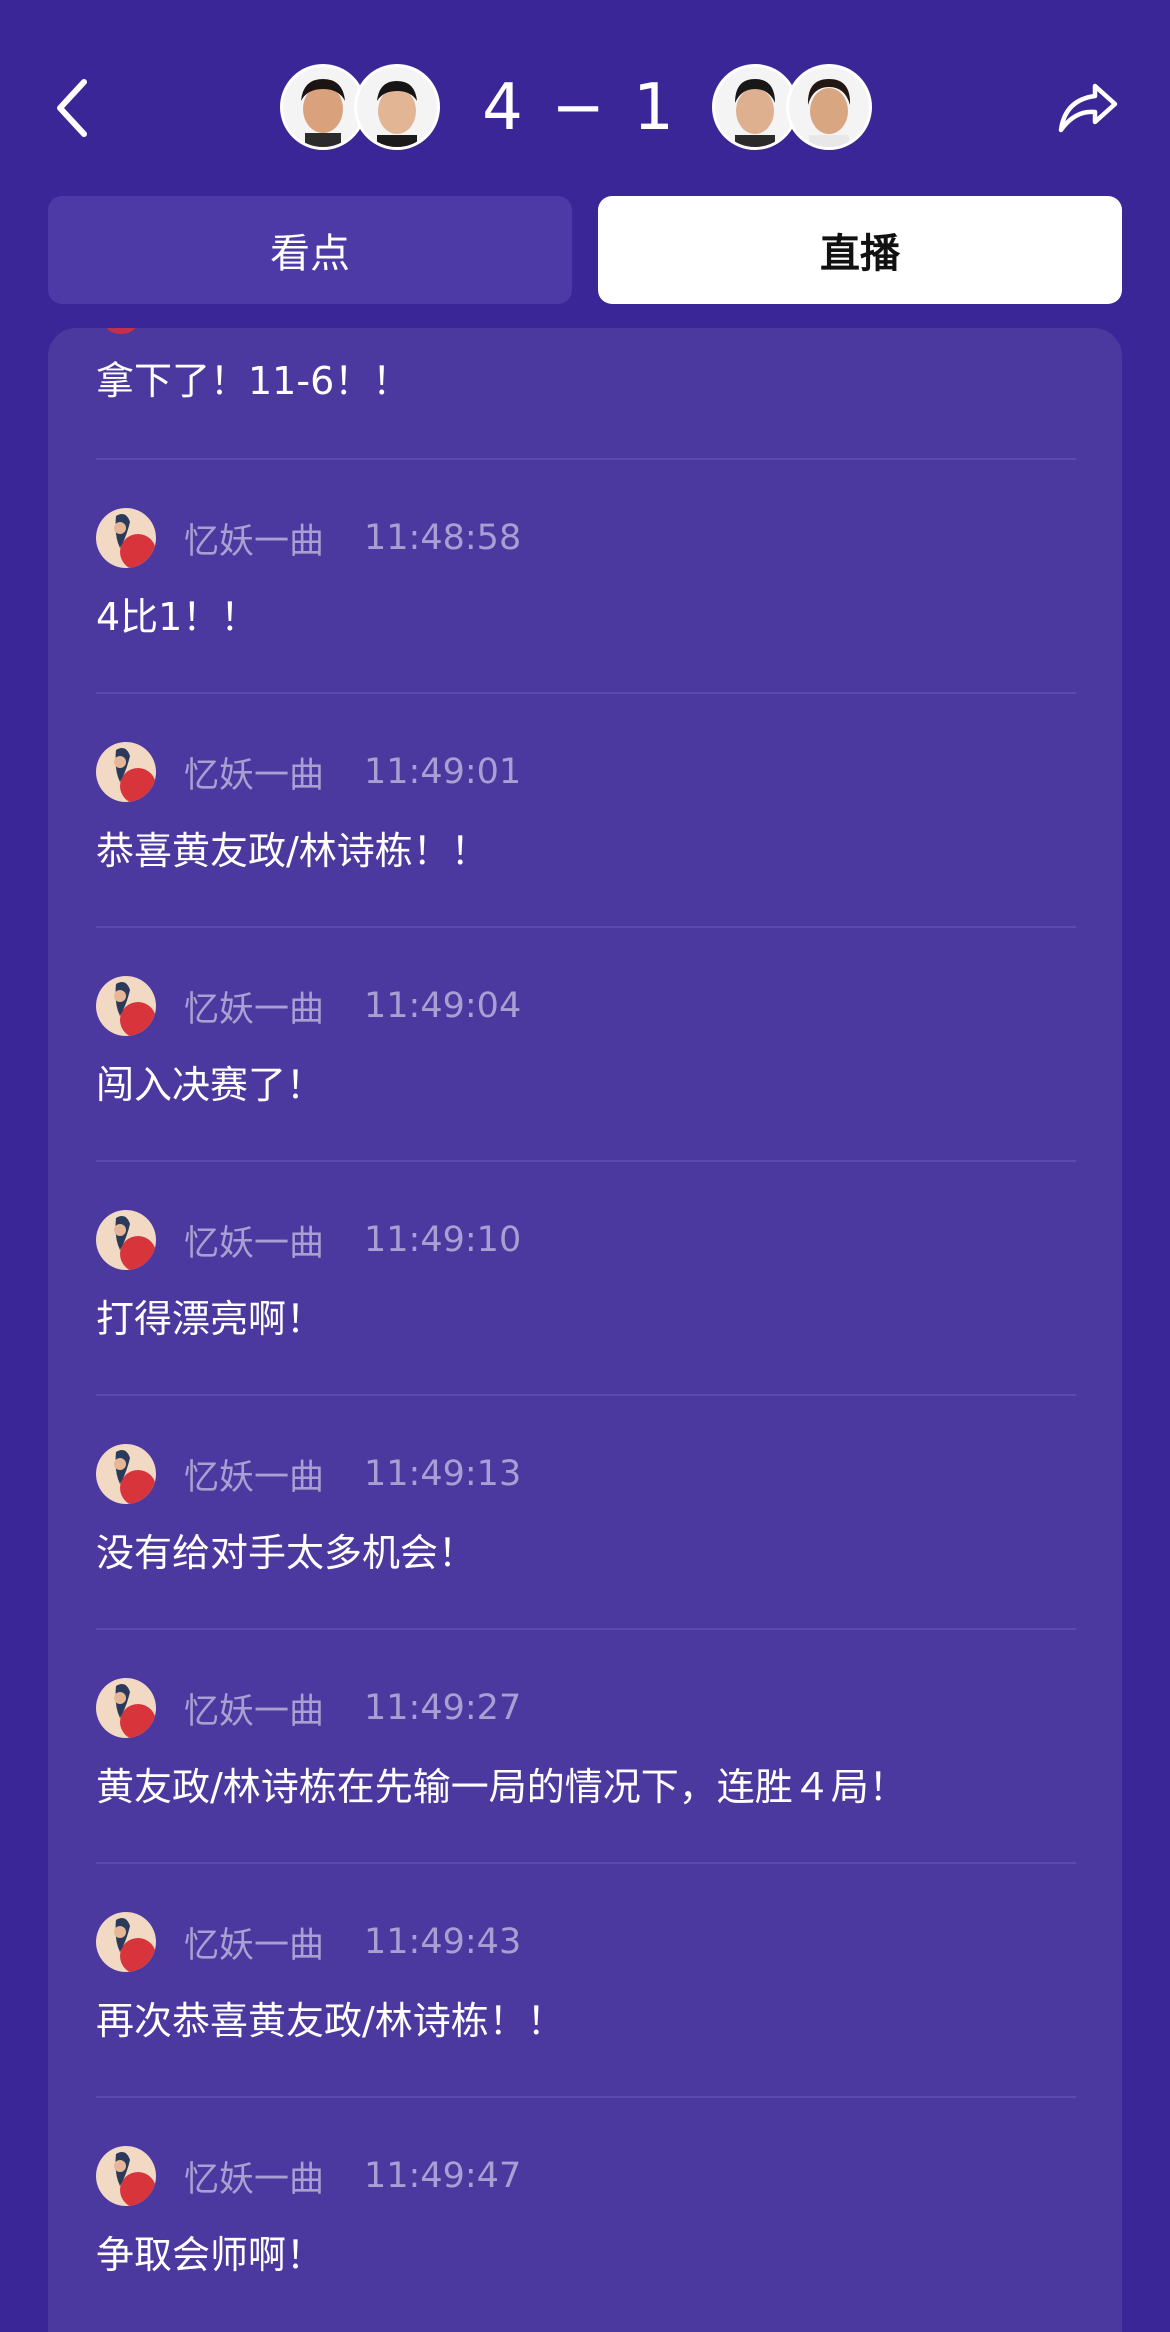 Image resolution: width=1170 pixels, height=2332 pixels. Describe the element at coordinates (586, 577) in the screenshot. I see `list-item: 忆妖一曲 11:48:58 4比1！！` at that location.